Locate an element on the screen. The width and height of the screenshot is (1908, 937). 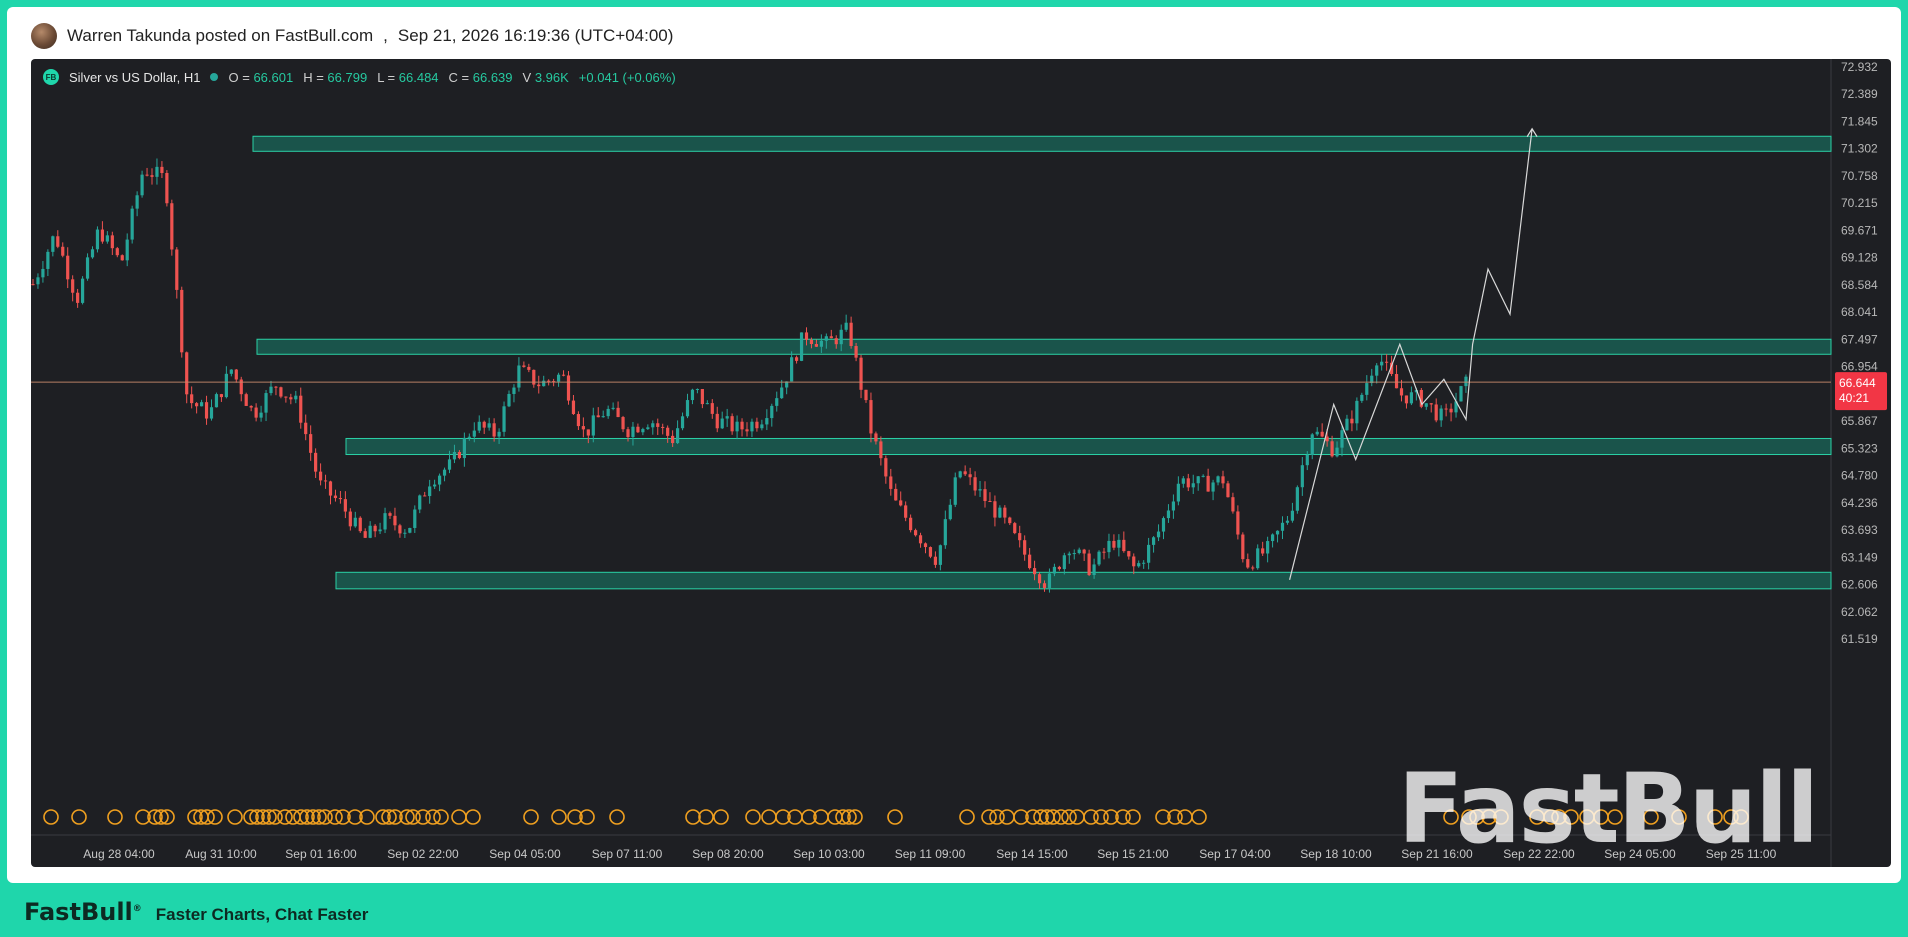
avatar is located at coordinates (44, 36).